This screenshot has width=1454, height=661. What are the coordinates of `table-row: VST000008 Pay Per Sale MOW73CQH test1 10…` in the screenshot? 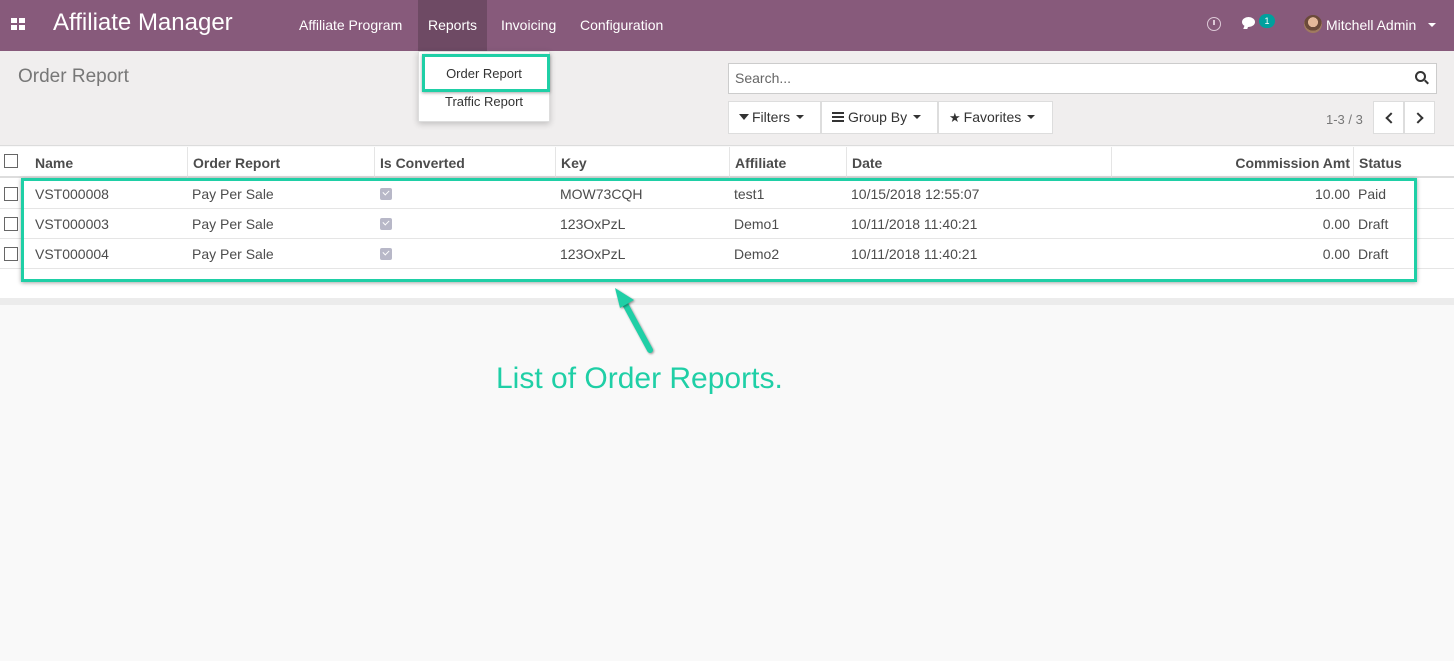 It's located at (727, 194).